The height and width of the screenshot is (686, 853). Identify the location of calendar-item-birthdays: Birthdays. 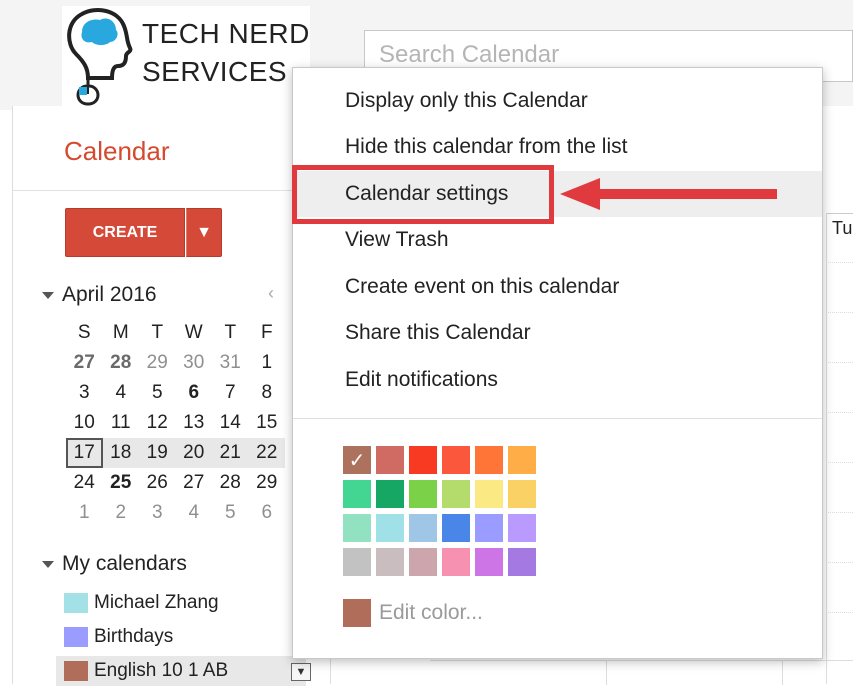
(181, 637).